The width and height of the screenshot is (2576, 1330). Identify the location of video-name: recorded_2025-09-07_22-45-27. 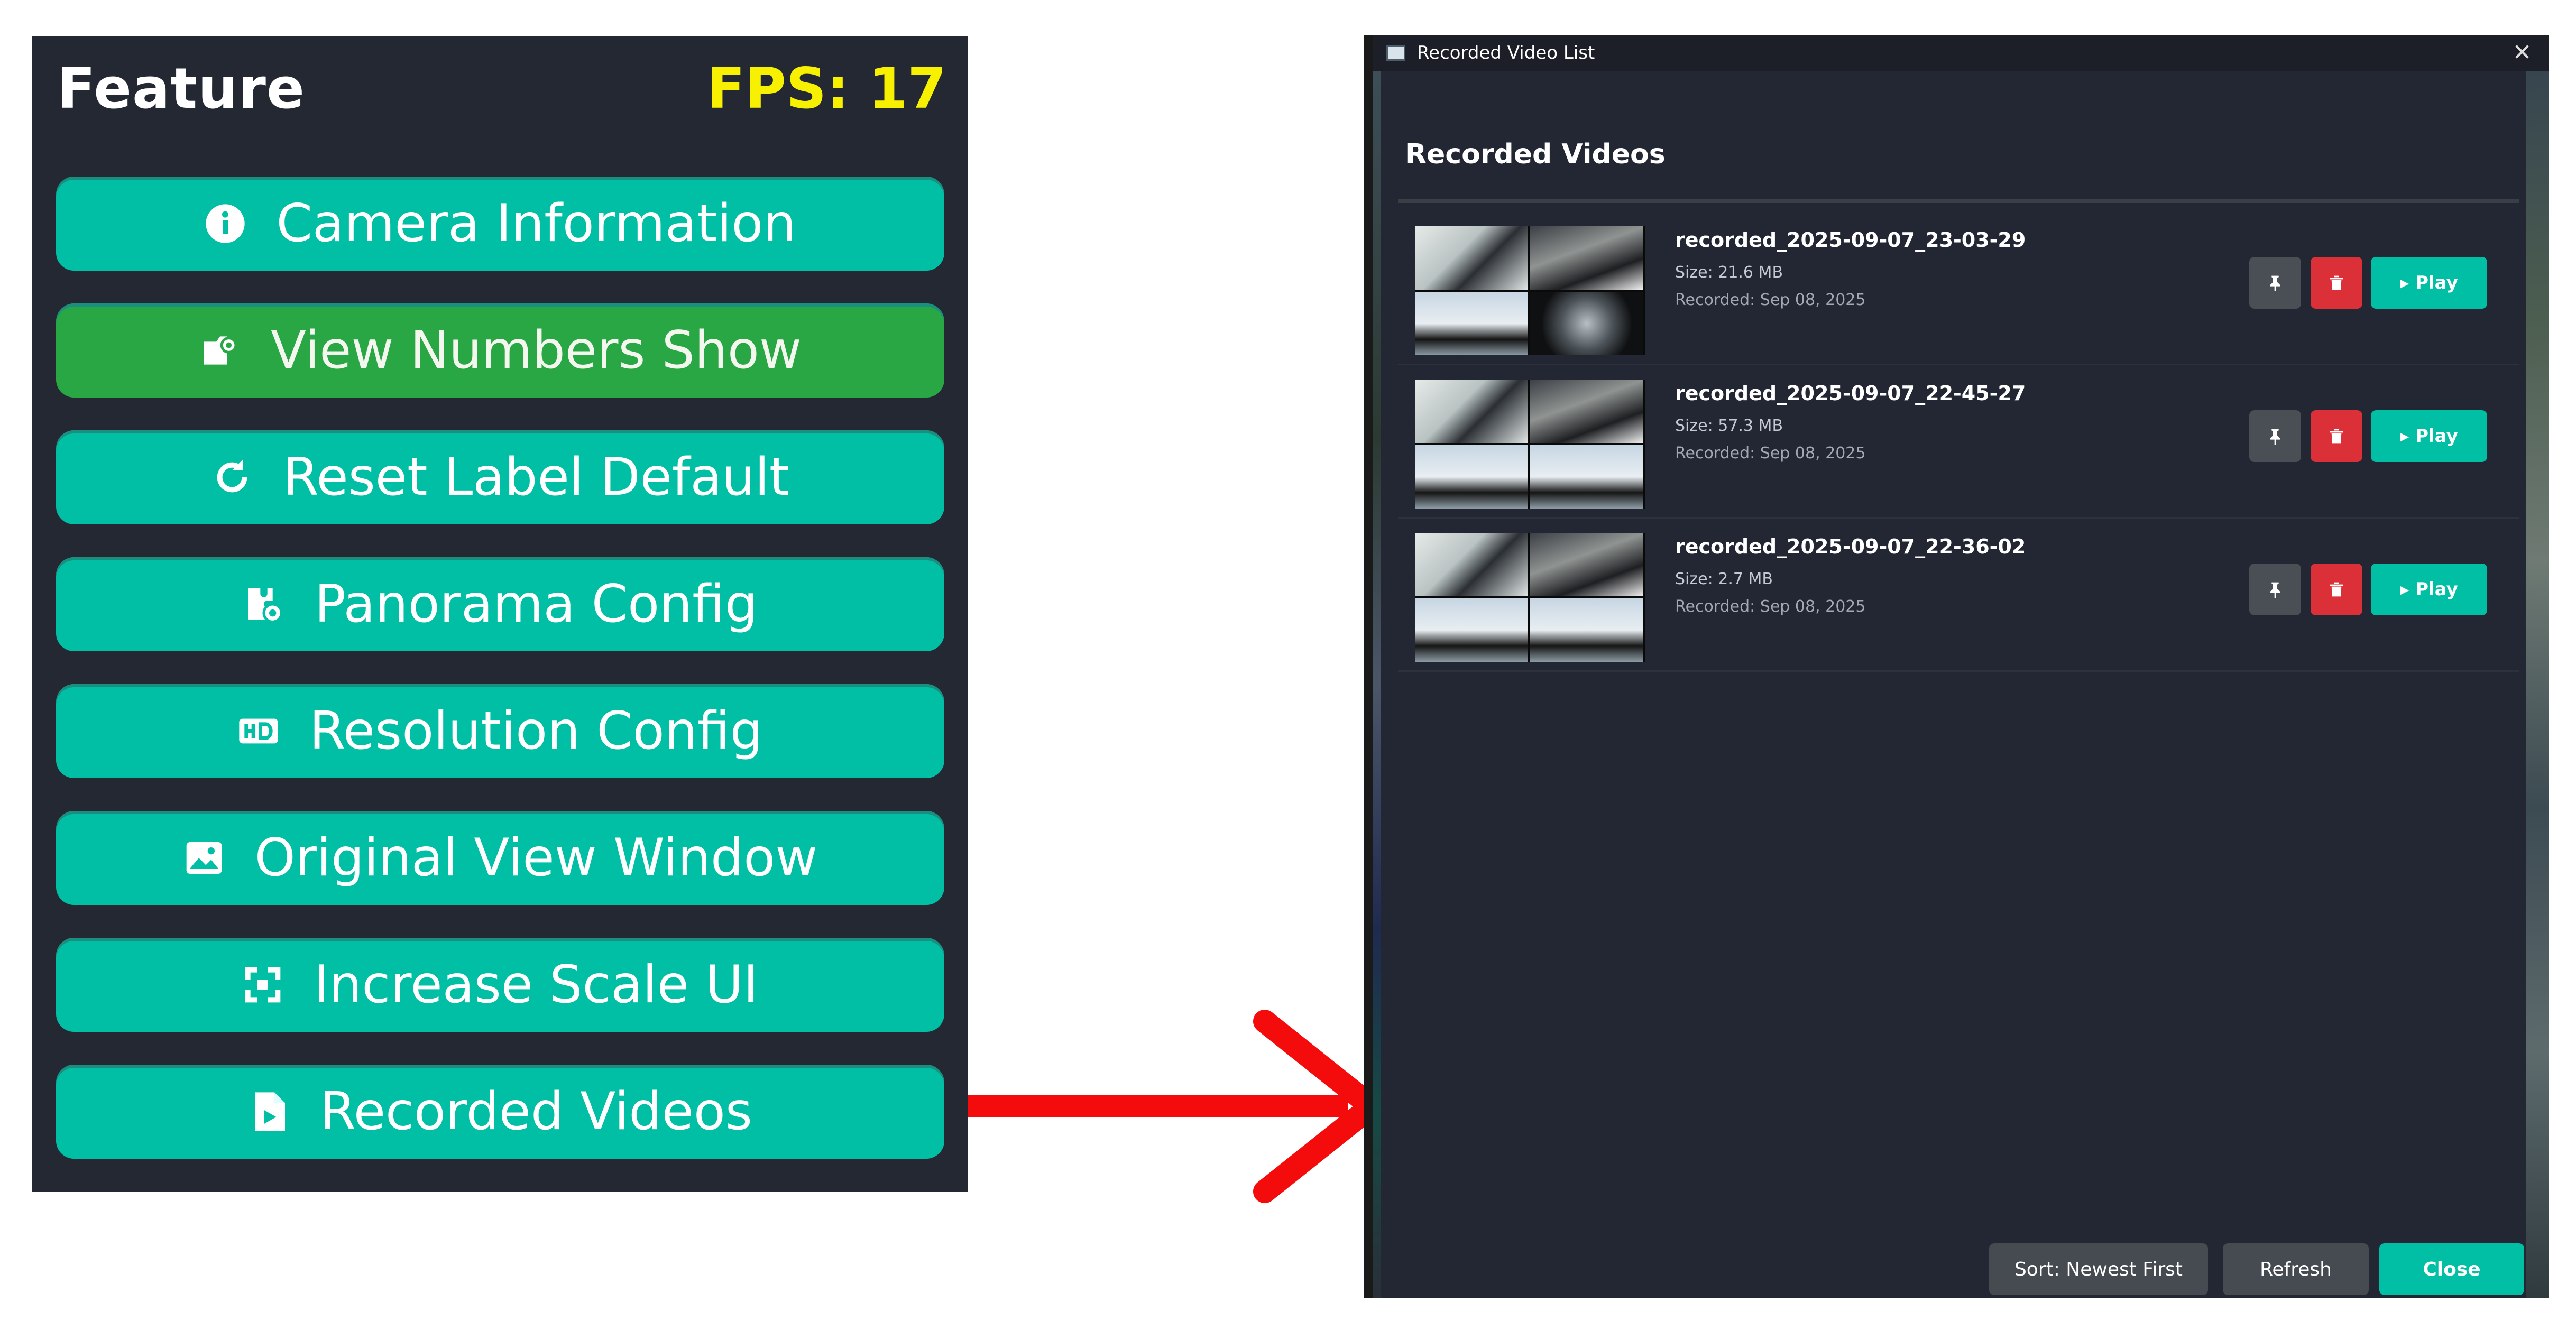
(1850, 393).